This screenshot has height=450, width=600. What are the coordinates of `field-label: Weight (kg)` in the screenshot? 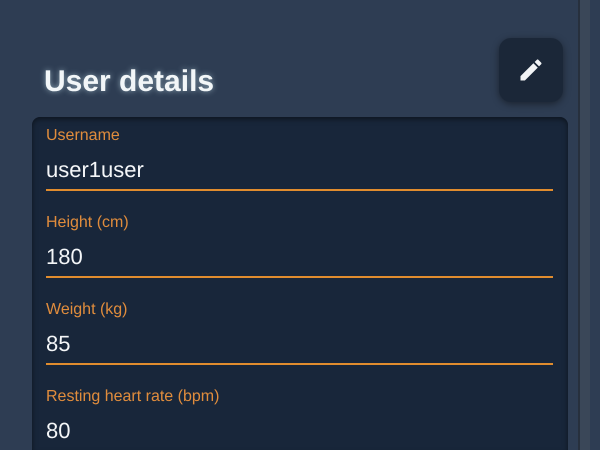 It's located at (87, 310).